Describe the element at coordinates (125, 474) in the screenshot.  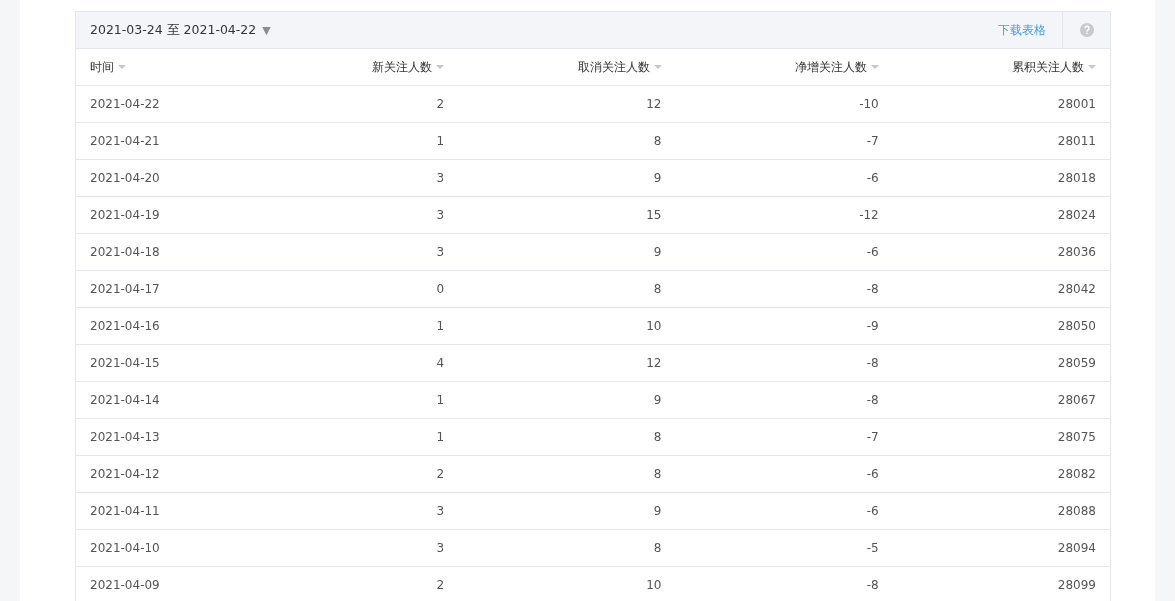
I see `table-cell: 2021-04-12` at that location.